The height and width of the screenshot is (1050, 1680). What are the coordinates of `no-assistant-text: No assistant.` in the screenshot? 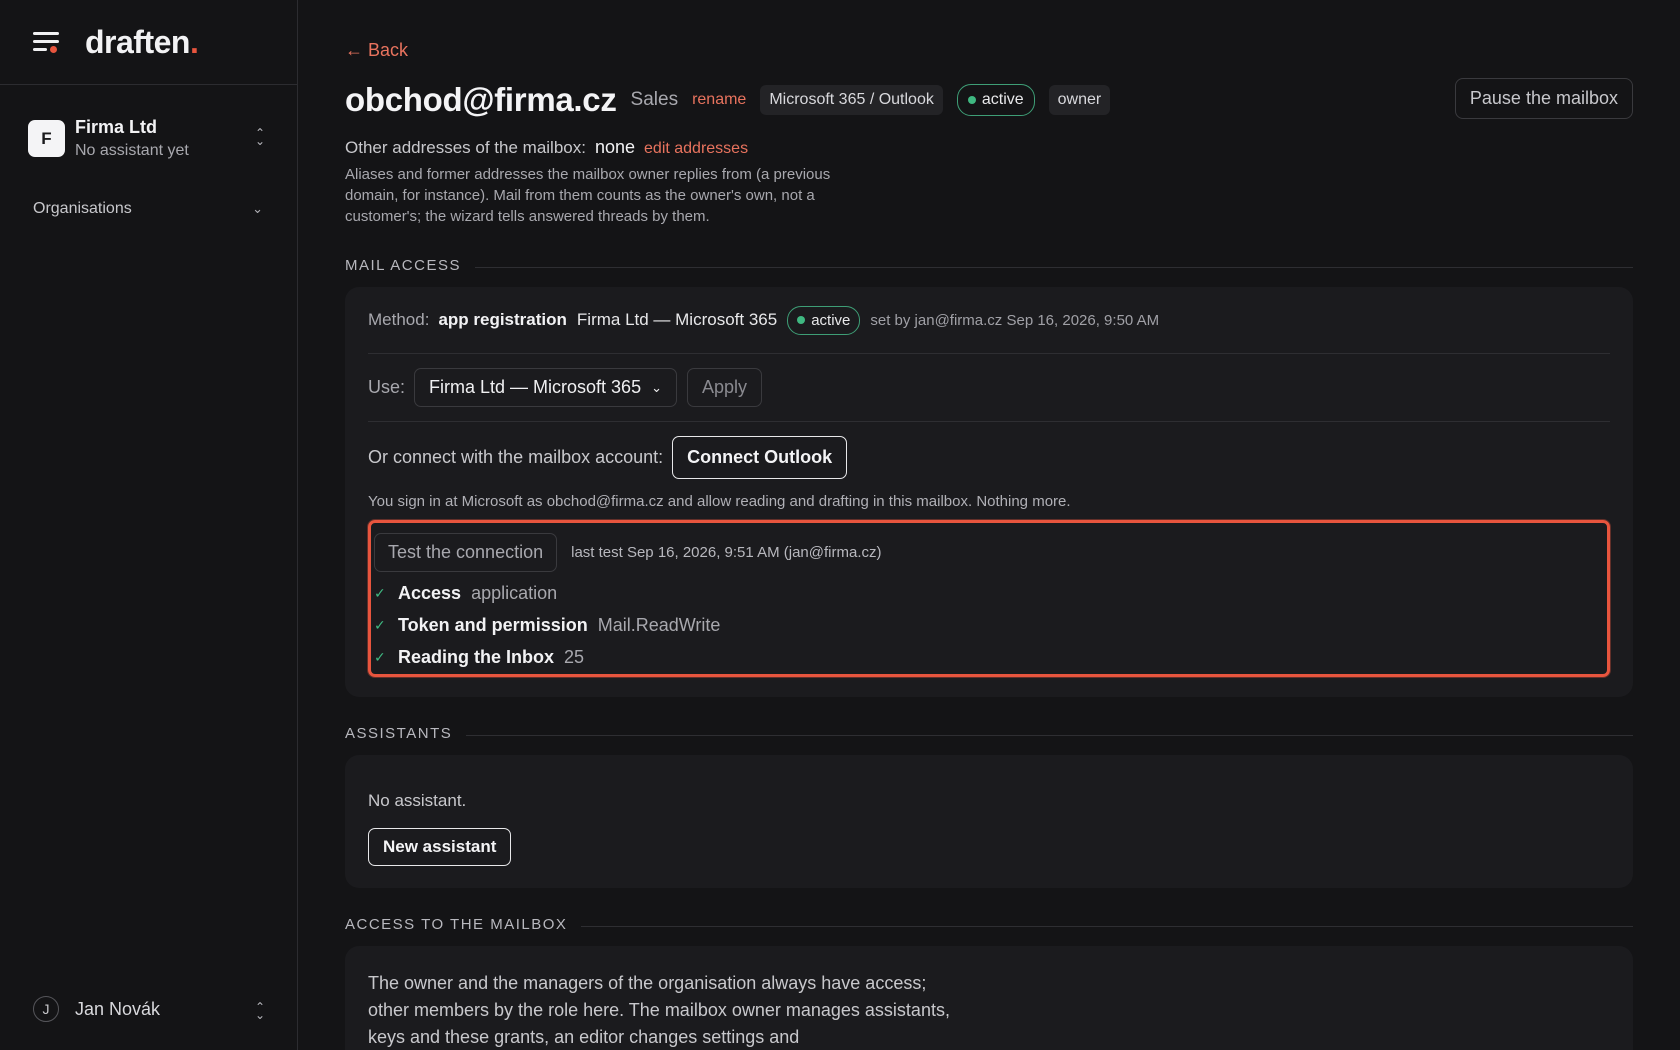 It's located at (417, 800).